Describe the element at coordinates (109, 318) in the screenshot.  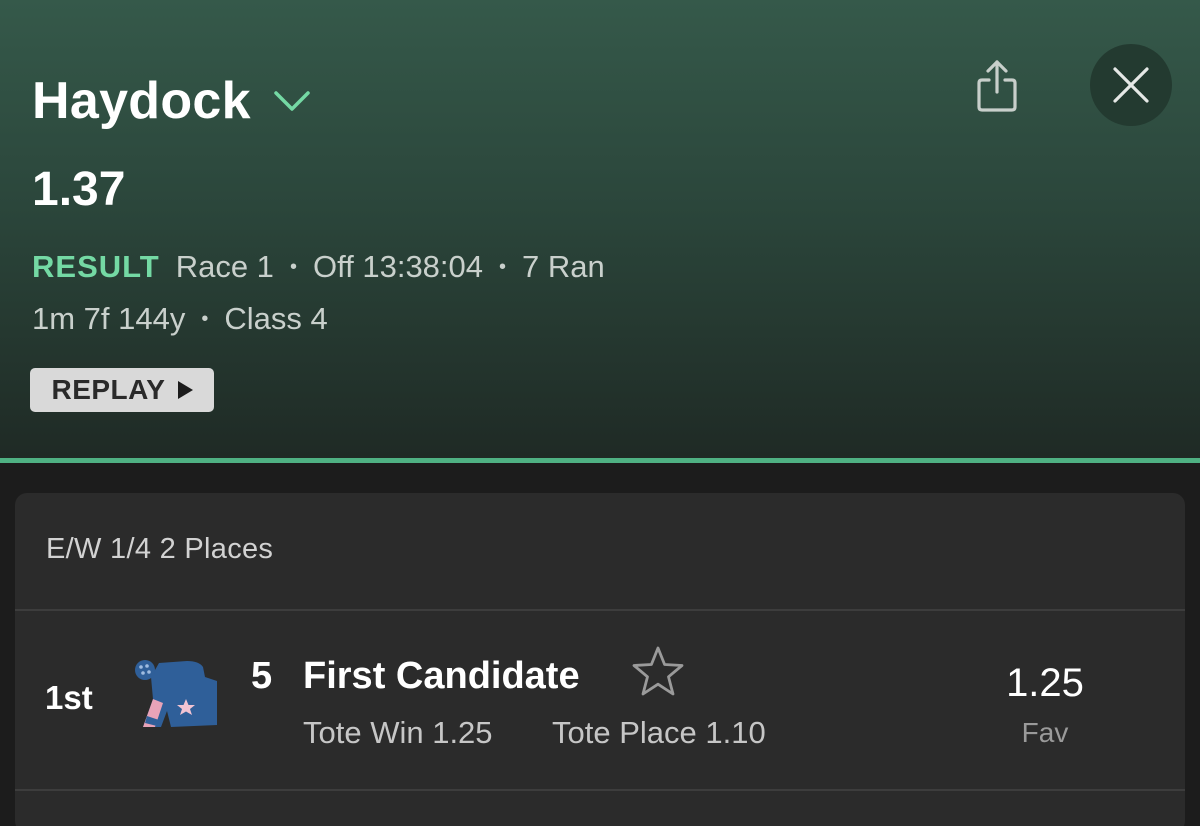
I see `race-distance: 1m 7f 144y` at that location.